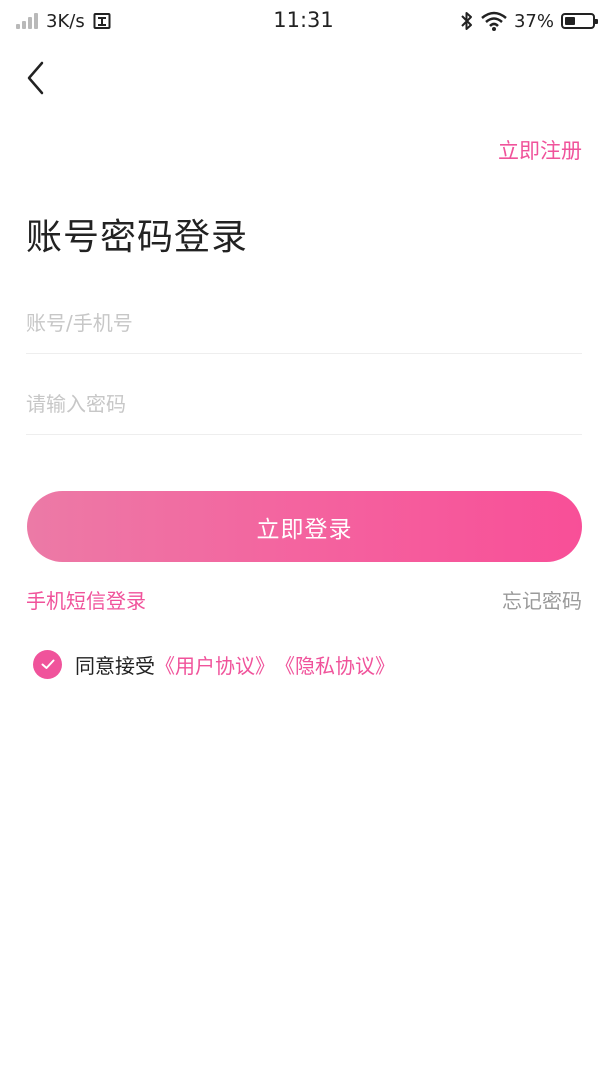 This screenshot has height=1080, width=607. I want to click on account-field-container, so click(304, 323).